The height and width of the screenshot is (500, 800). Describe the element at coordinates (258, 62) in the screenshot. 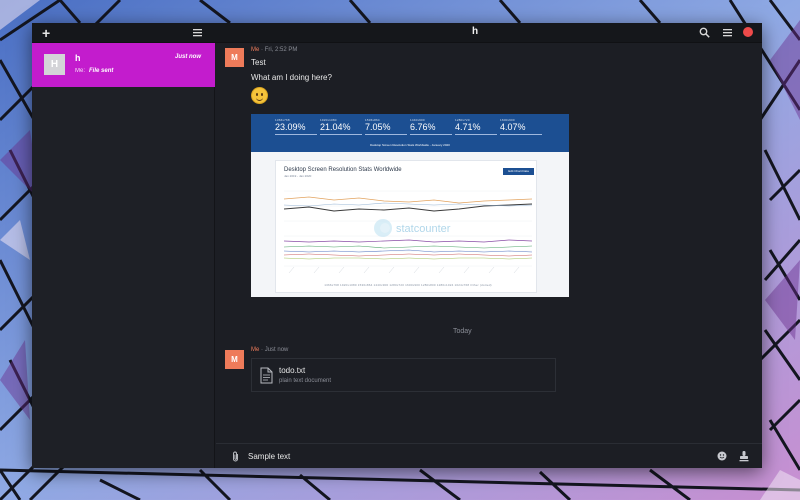

I see `message-text: Test` at that location.